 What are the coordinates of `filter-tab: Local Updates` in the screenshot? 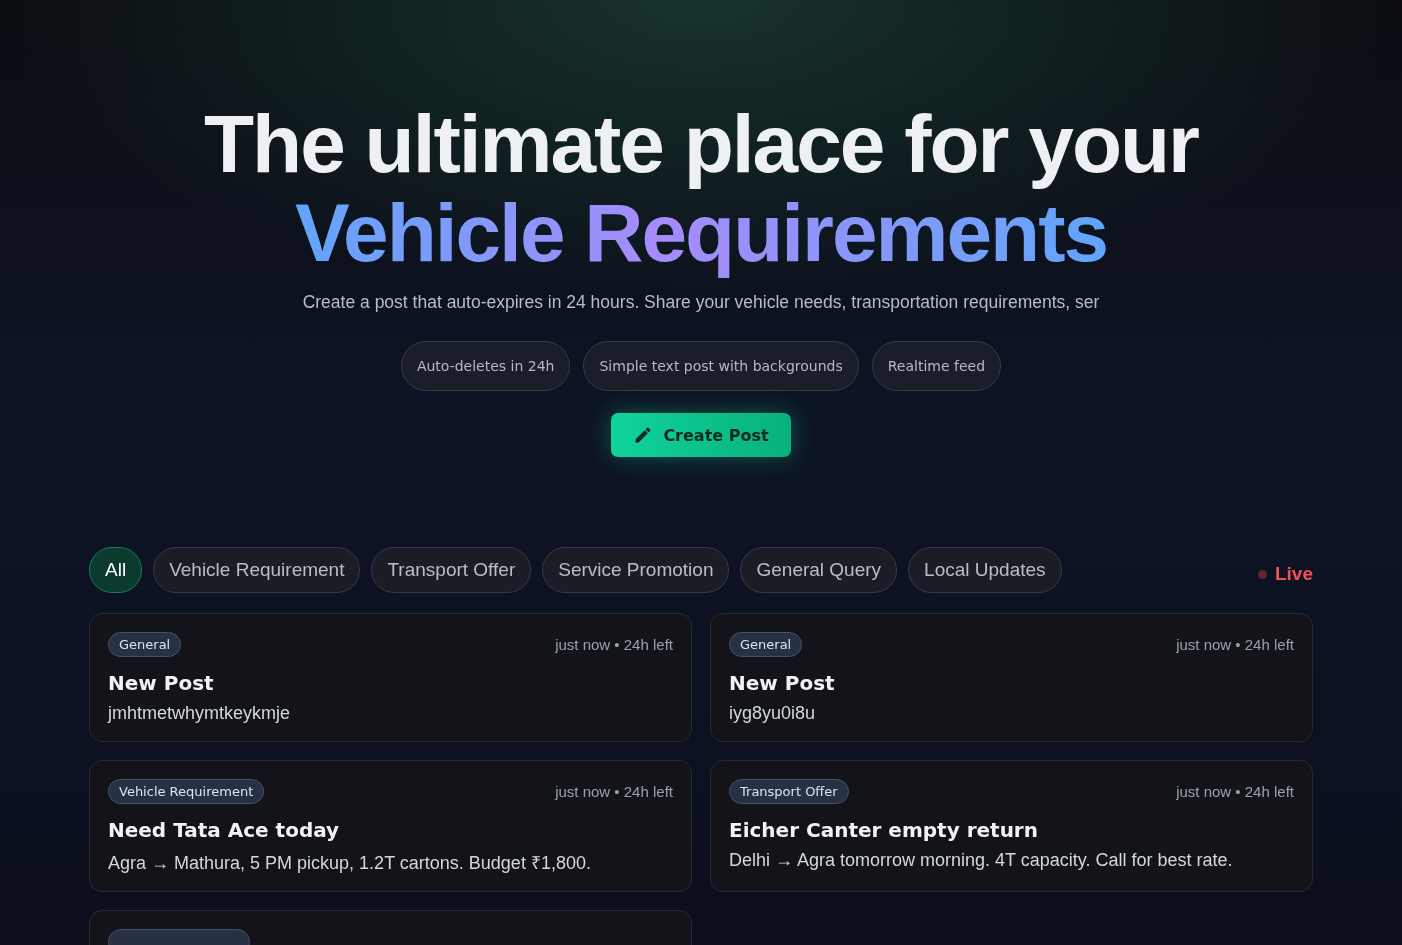 It's located at (985, 570).